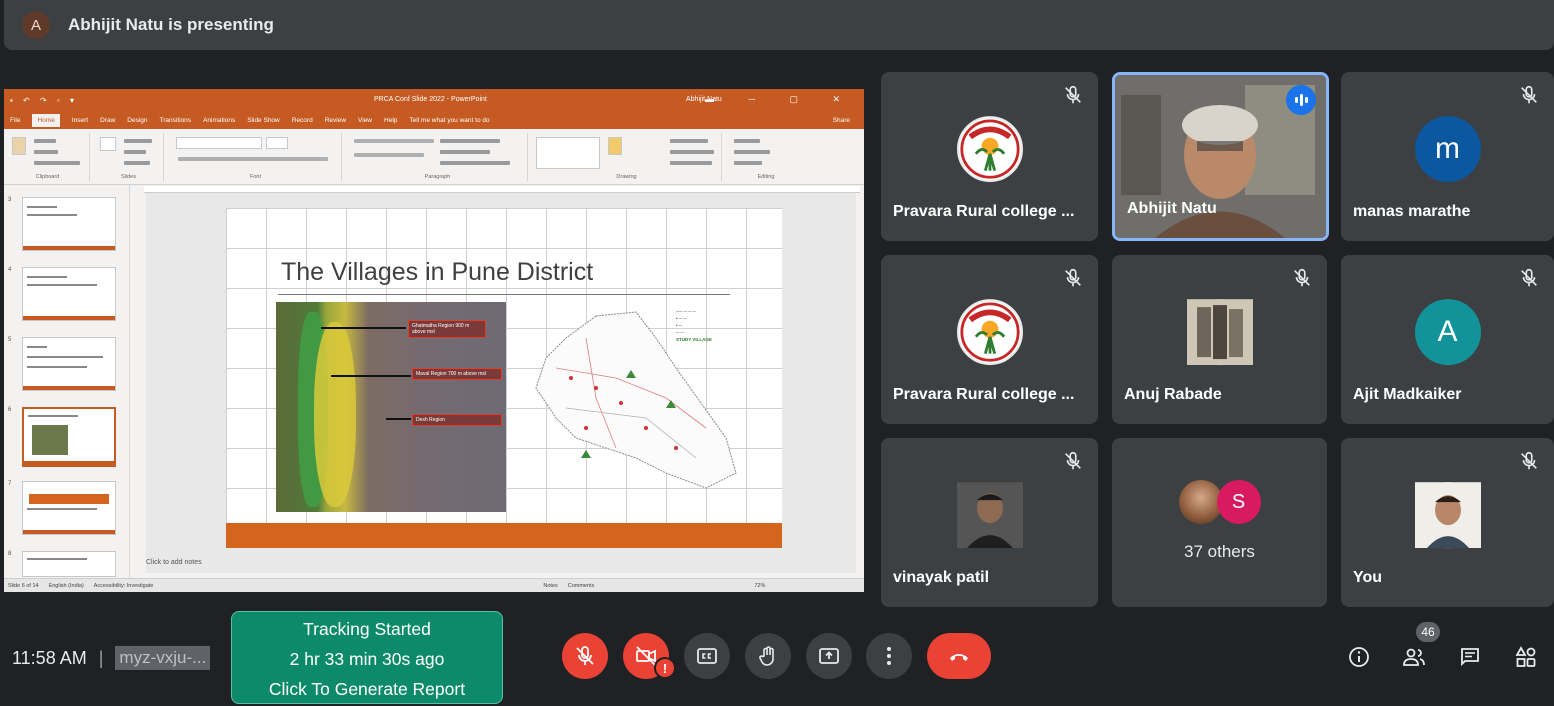 Image resolution: width=1554 pixels, height=706 pixels. I want to click on ribbon-group-clipboard: Clipboard, so click(48, 157).